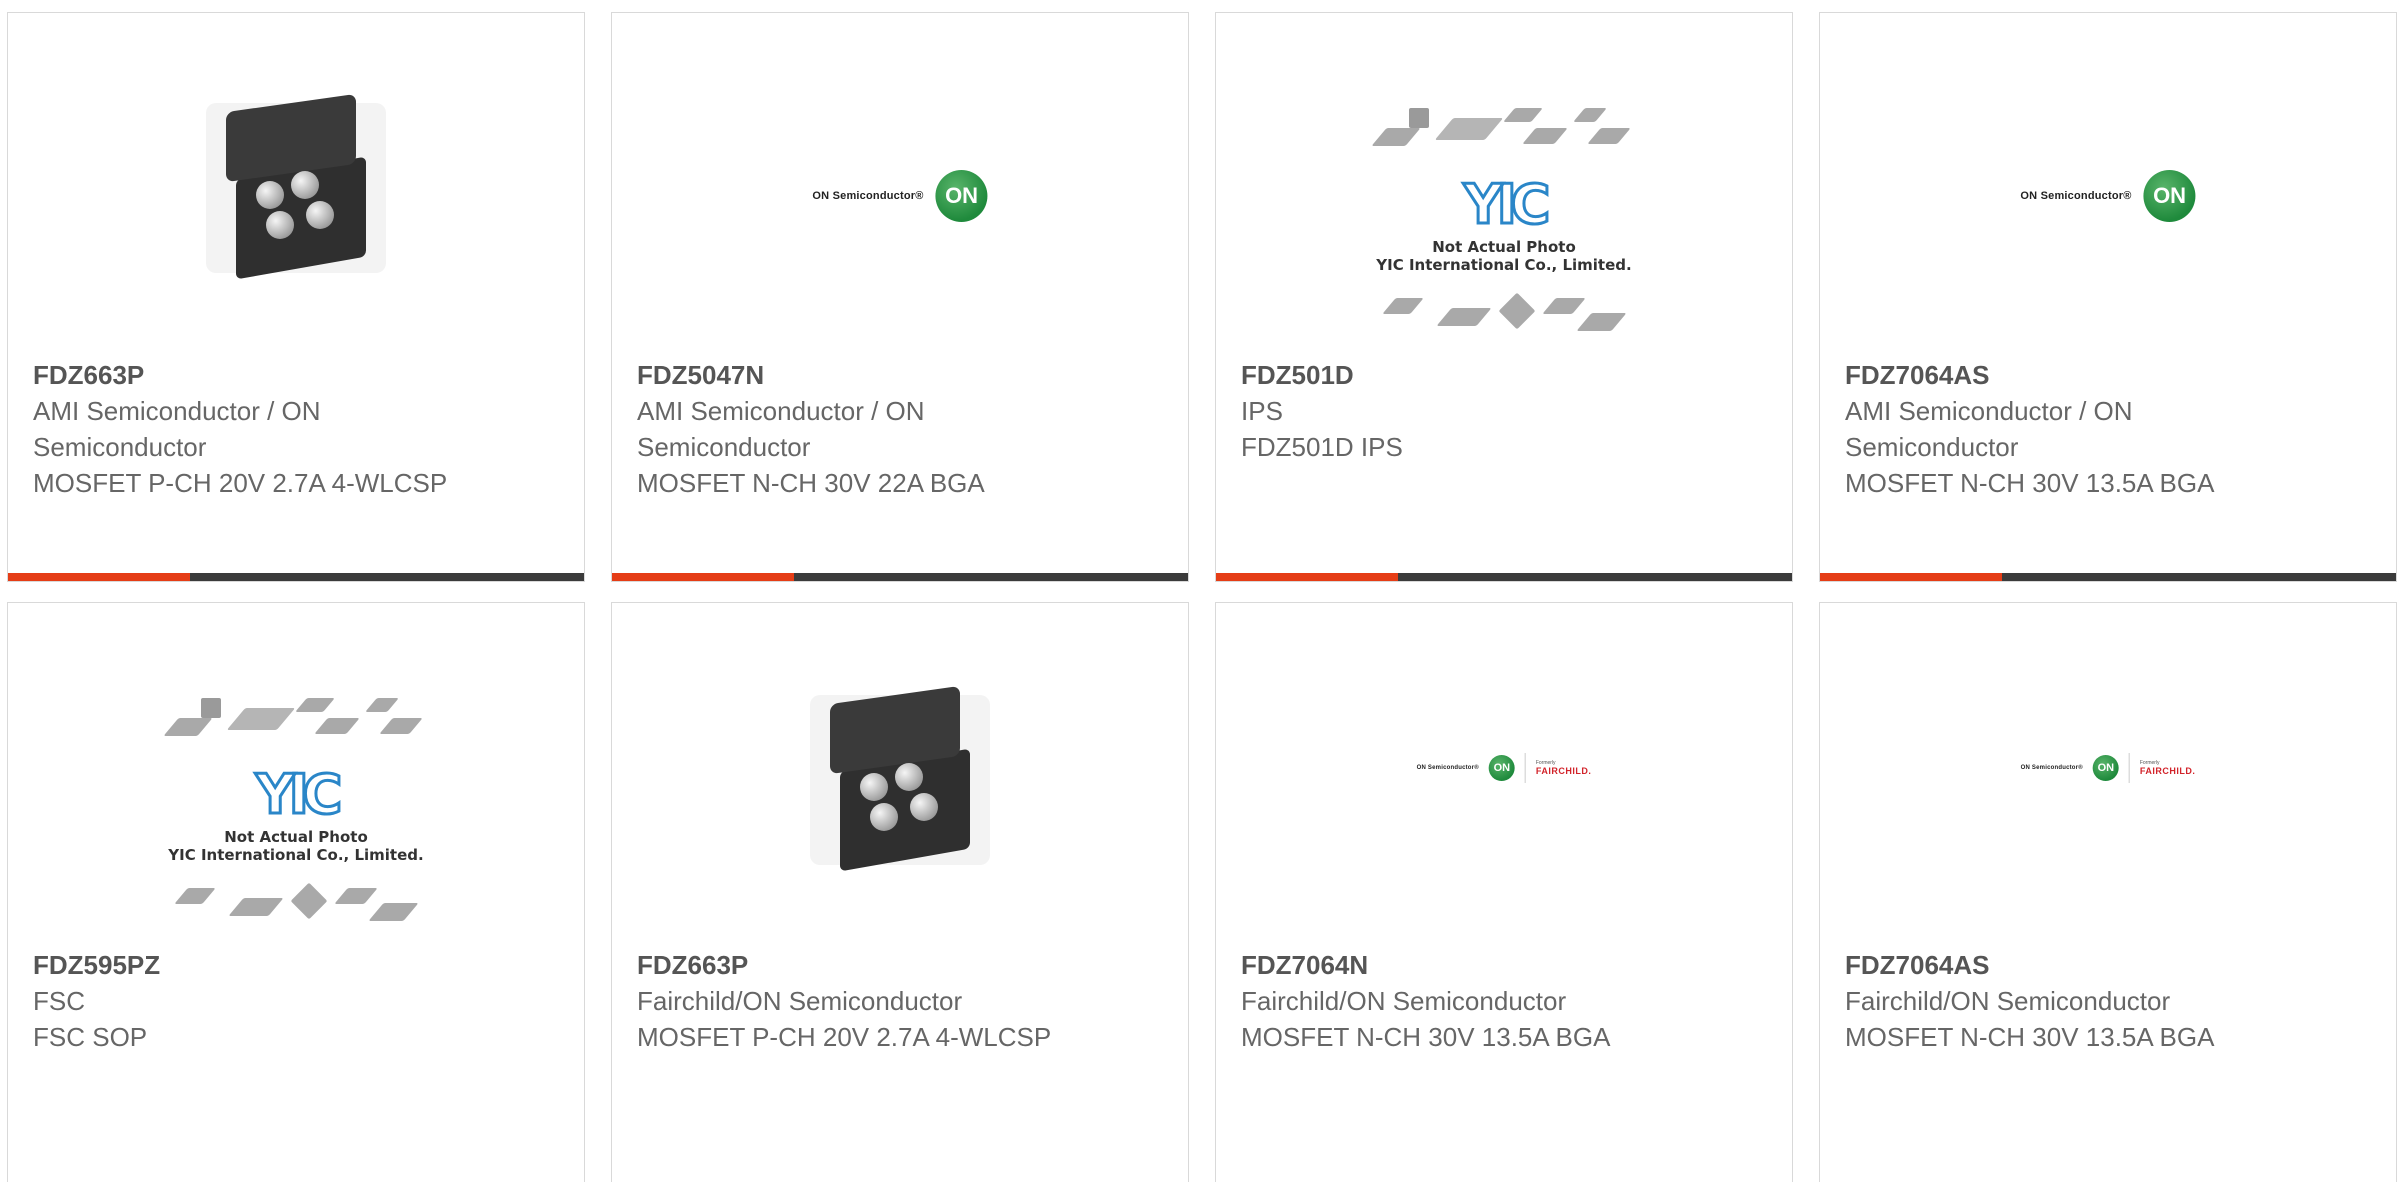 The height and width of the screenshot is (1182, 2400). I want to click on manufacturer: IPS, so click(1262, 411).